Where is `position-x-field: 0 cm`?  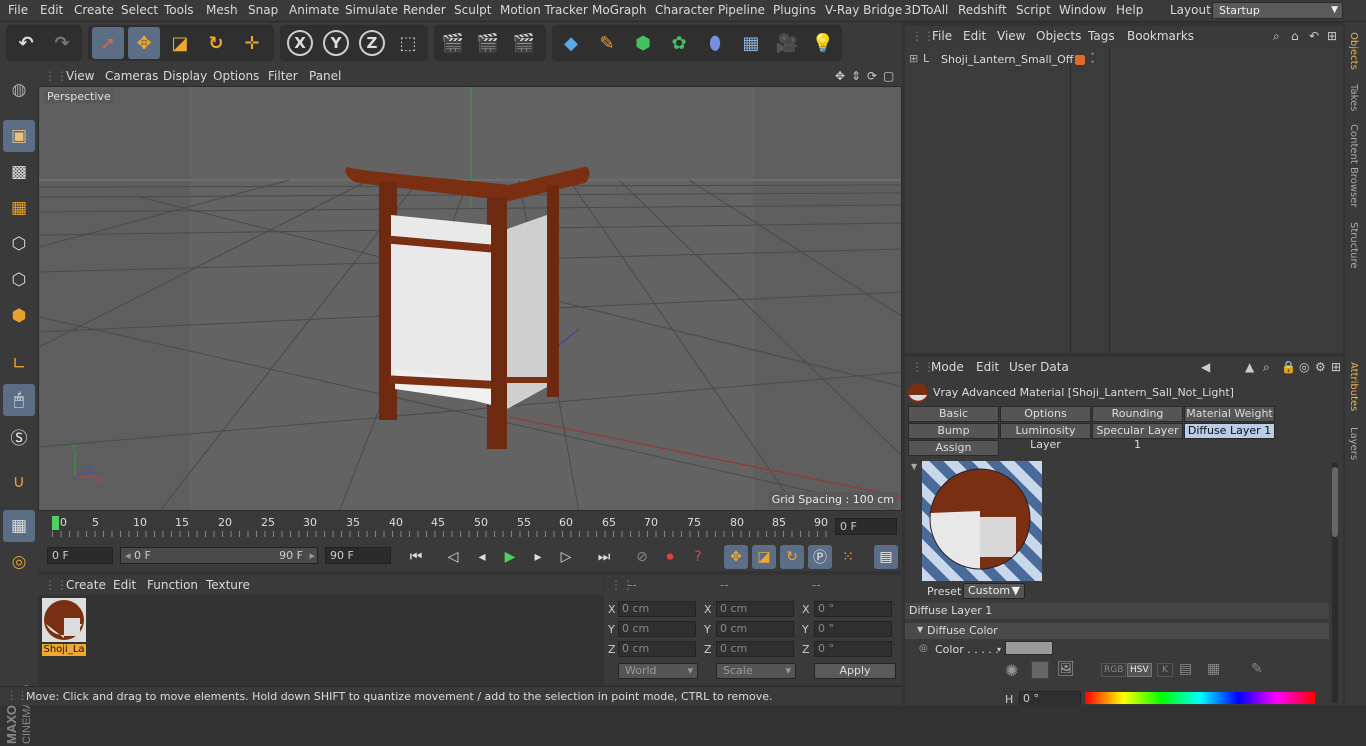
position-x-field: 0 cm is located at coordinates (657, 609).